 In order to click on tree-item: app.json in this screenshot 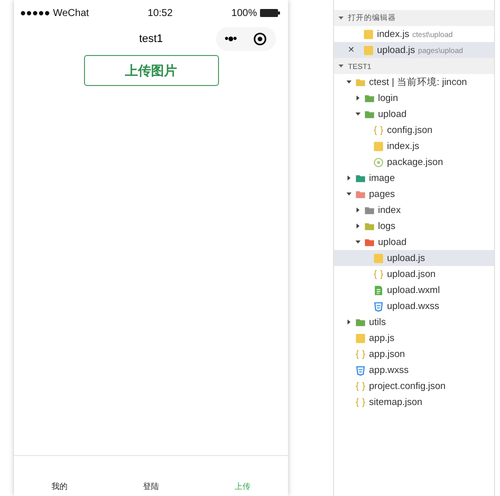, I will do `click(414, 354)`.